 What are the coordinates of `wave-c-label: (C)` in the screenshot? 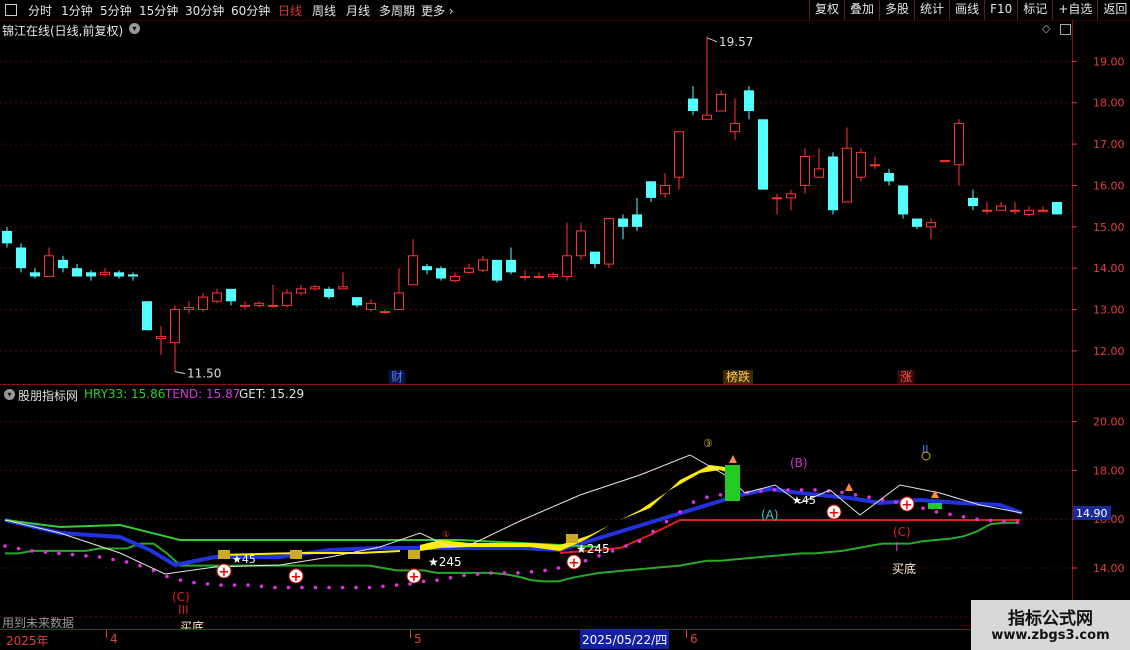 It's located at (902, 532).